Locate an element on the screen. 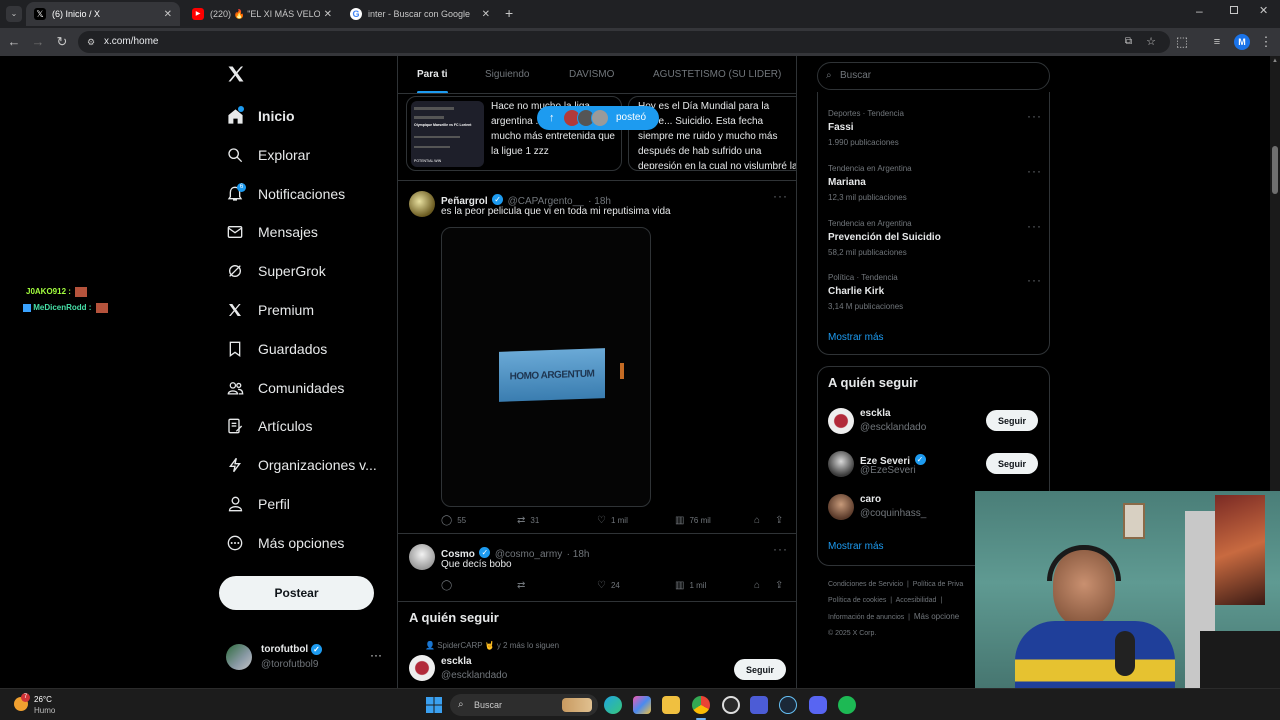  trend-name: Charlie Kirk is located at coordinates (856, 291).